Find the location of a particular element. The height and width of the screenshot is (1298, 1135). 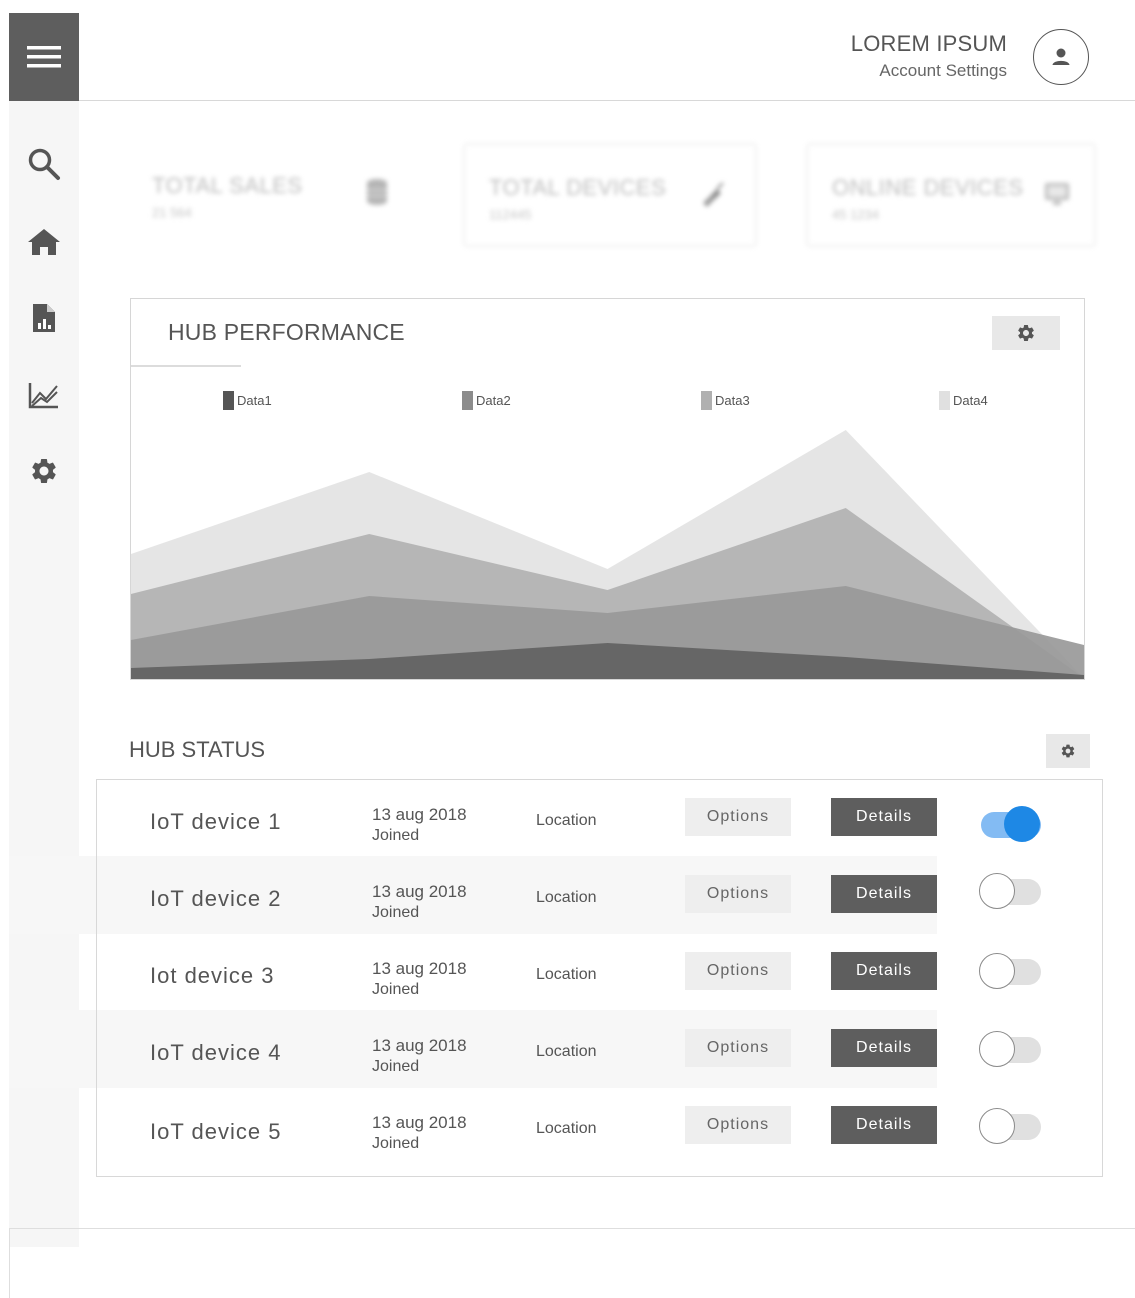

header-divider is located at coordinates (607, 100).